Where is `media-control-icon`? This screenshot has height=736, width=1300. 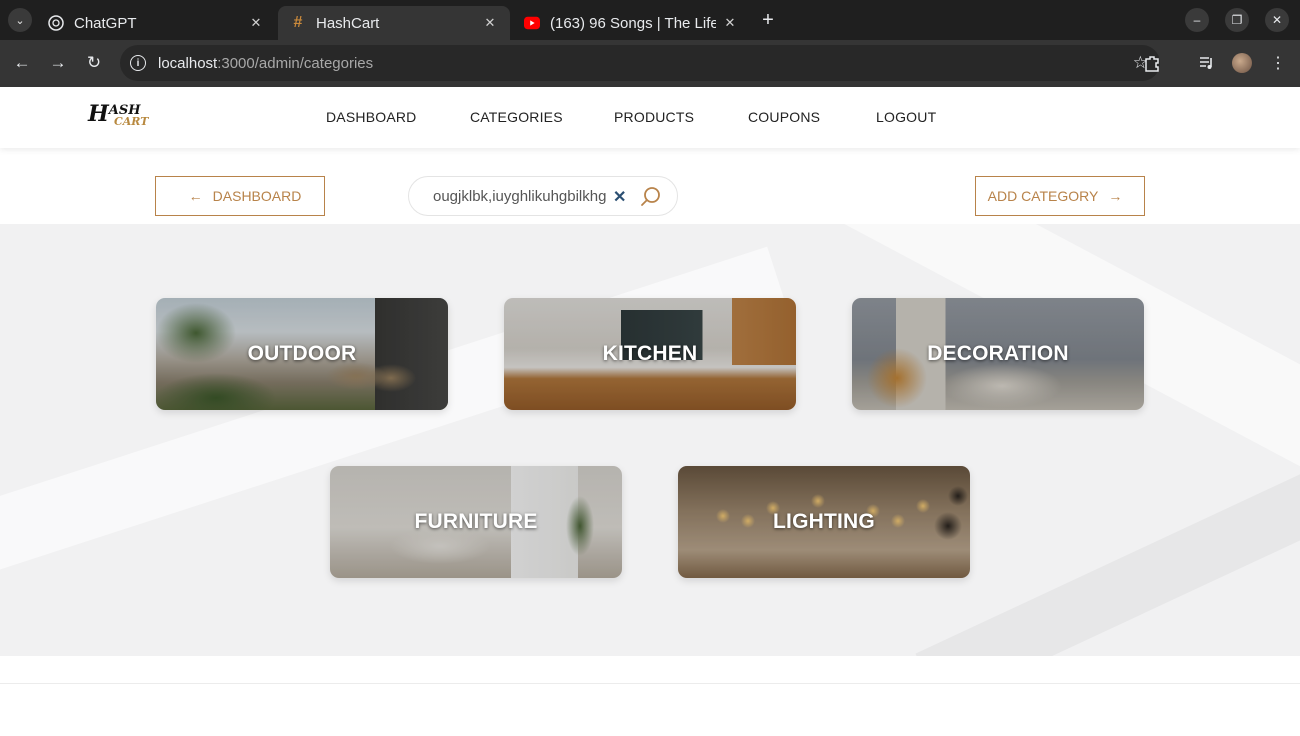
media-control-icon is located at coordinates (1207, 63).